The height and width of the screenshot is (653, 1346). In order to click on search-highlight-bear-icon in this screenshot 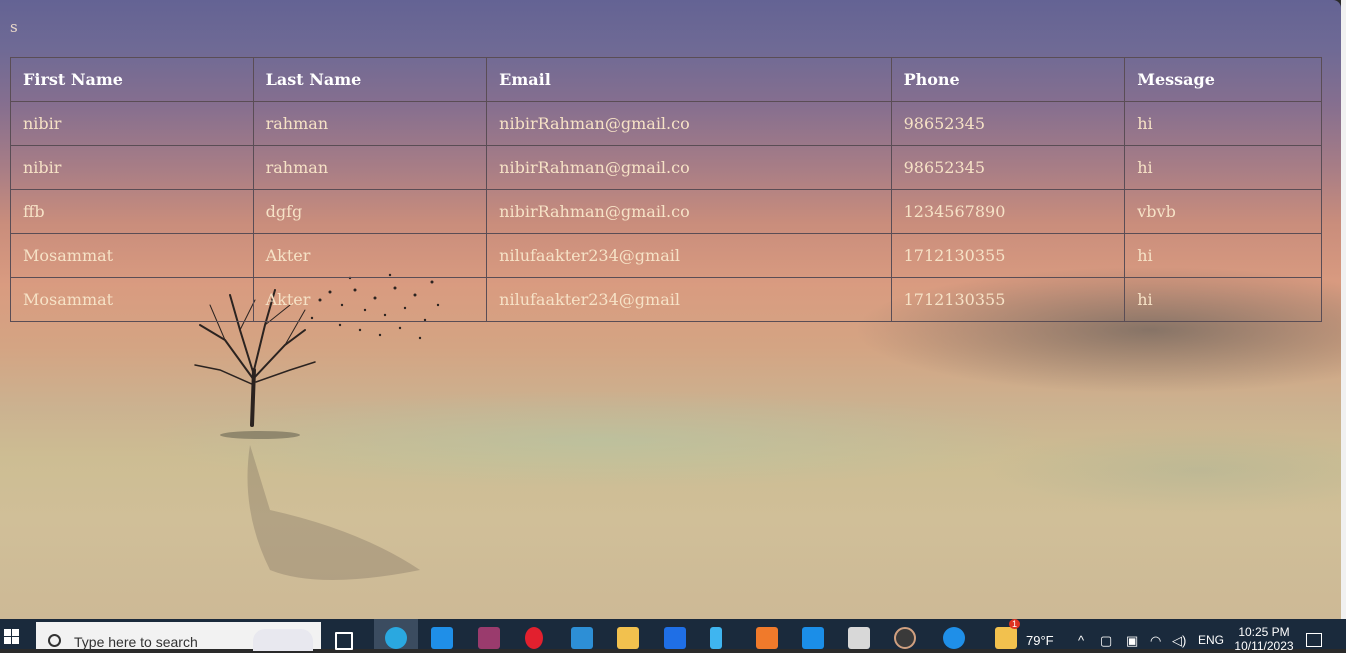, I will do `click(283, 640)`.